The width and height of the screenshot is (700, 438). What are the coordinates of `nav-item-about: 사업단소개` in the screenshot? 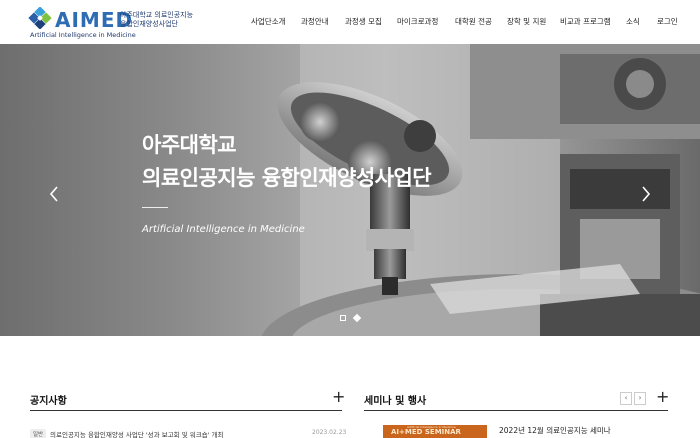 It's located at (268, 22).